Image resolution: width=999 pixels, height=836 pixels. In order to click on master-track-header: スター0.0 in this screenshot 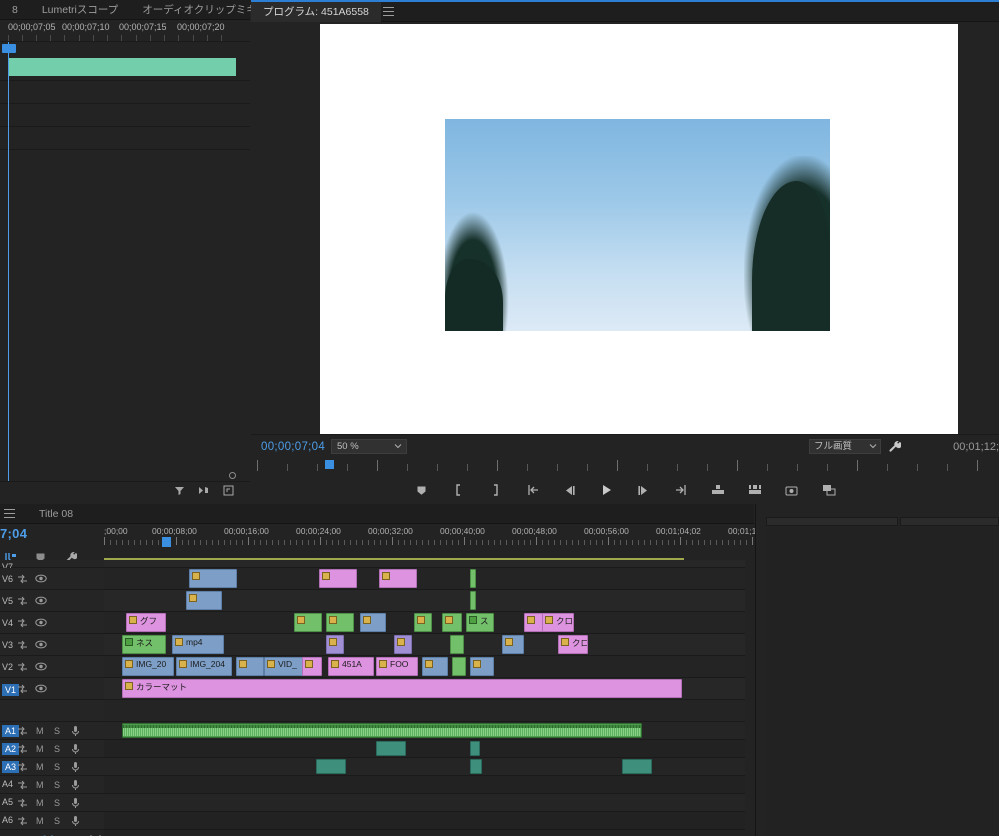, I will do `click(52, 833)`.